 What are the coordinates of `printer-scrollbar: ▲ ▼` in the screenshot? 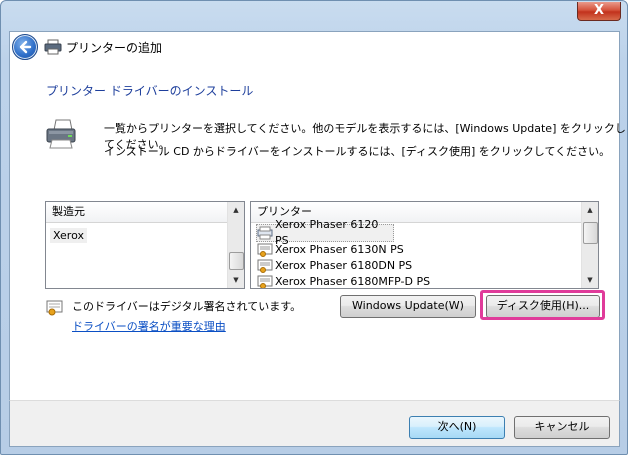 It's located at (589, 245).